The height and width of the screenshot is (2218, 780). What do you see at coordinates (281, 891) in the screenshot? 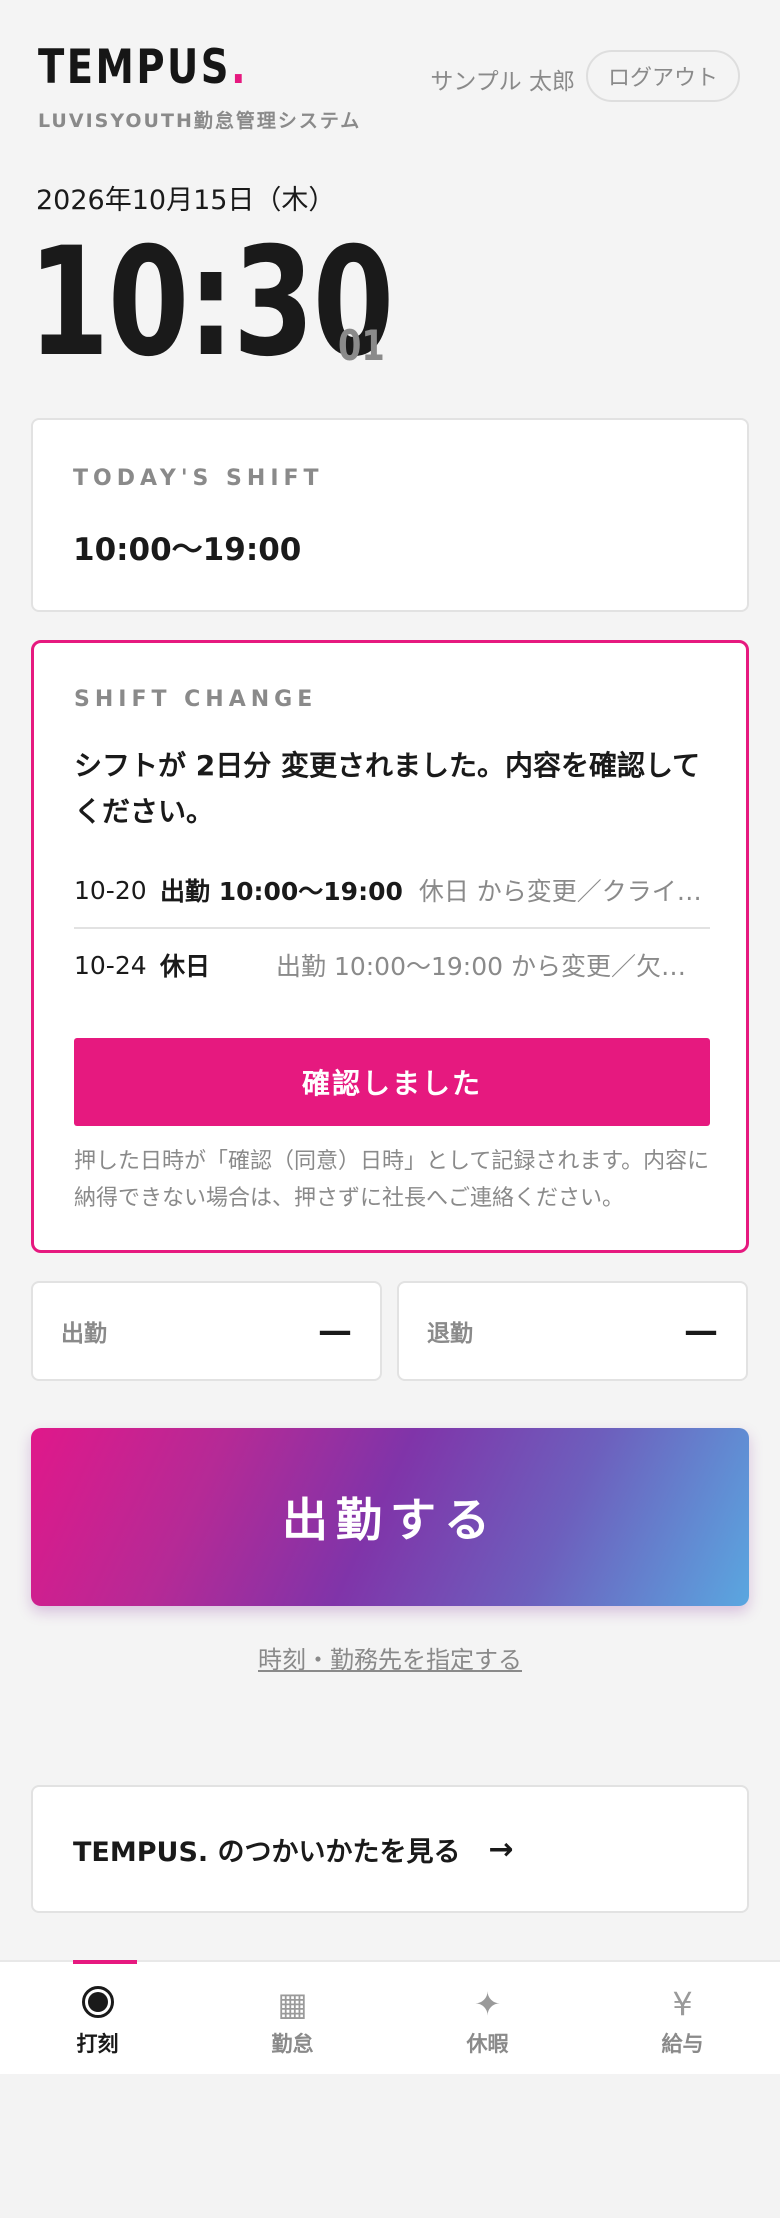
I see `change-new-shift: 出勤 10:00〜19:00` at bounding box center [281, 891].